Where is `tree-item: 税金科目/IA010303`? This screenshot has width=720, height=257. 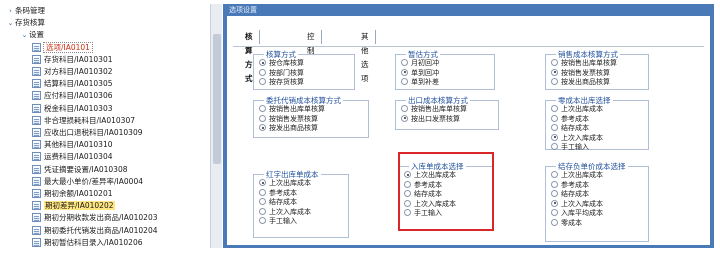 tree-item: 税金科目/IA010303 is located at coordinates (72, 108).